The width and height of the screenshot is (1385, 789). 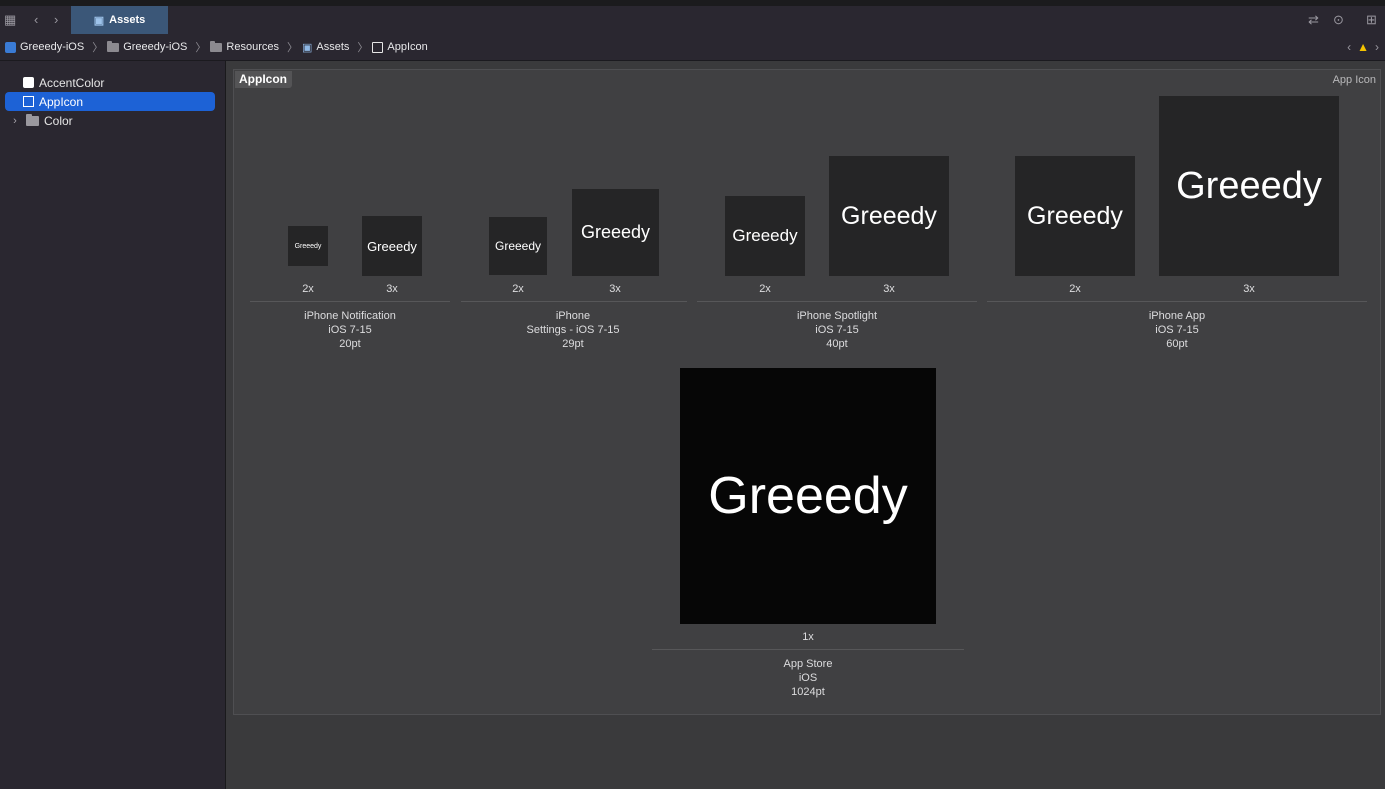 What do you see at coordinates (36, 20) in the screenshot?
I see `back-icon: ‹` at bounding box center [36, 20].